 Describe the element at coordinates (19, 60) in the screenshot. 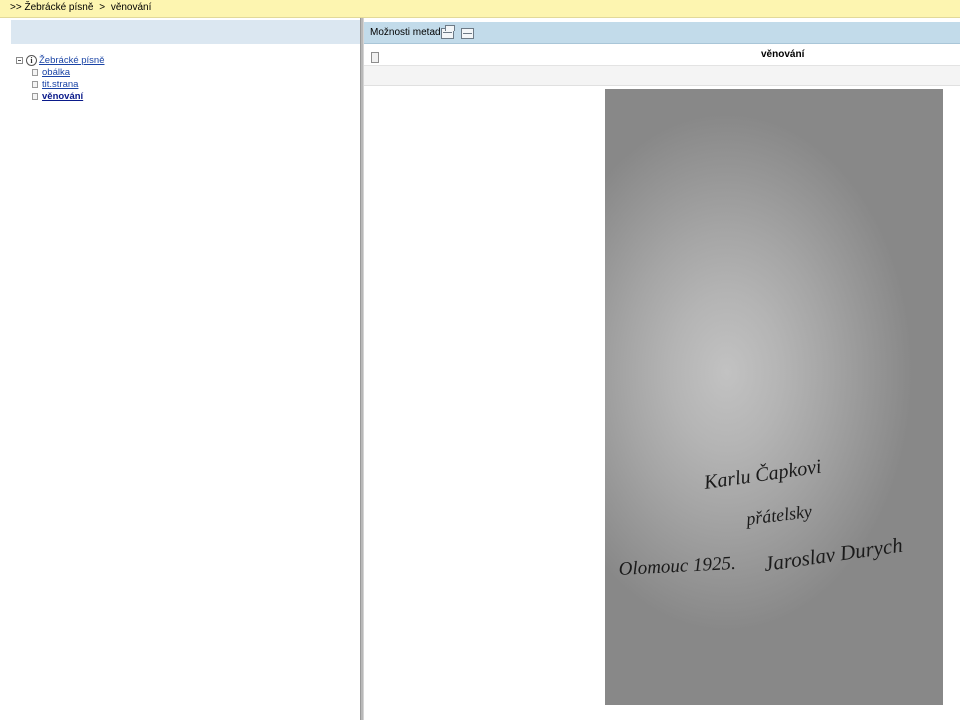

I see `collapse-icon` at that location.